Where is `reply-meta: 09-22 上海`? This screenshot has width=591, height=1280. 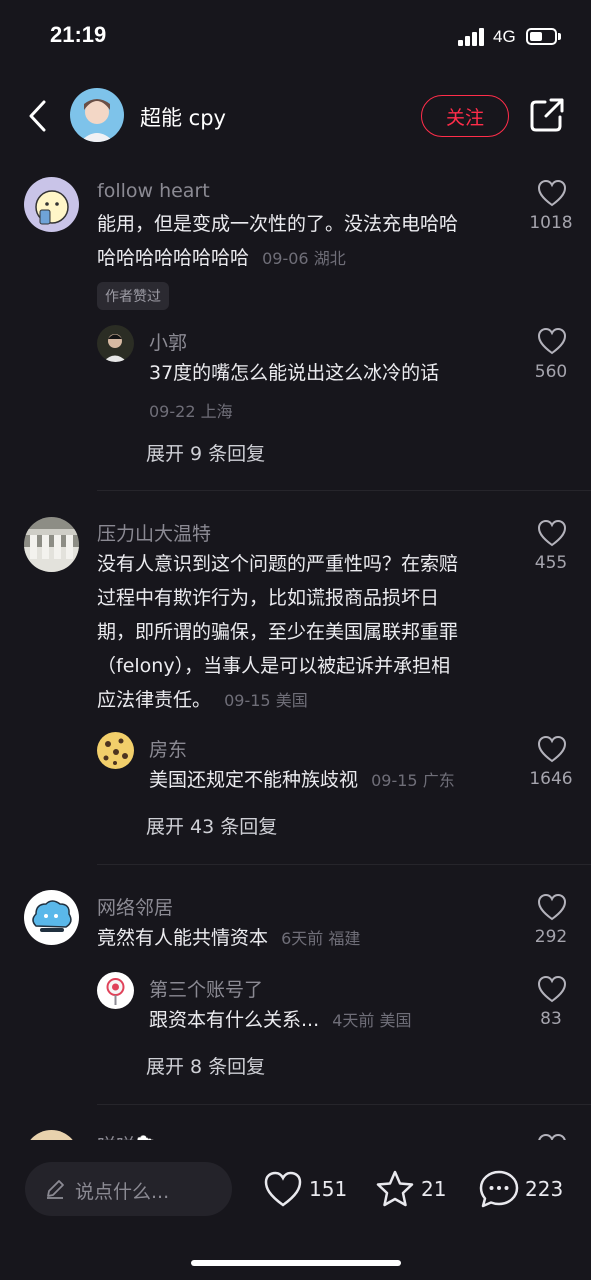 reply-meta: 09-22 上海 is located at coordinates (191, 411).